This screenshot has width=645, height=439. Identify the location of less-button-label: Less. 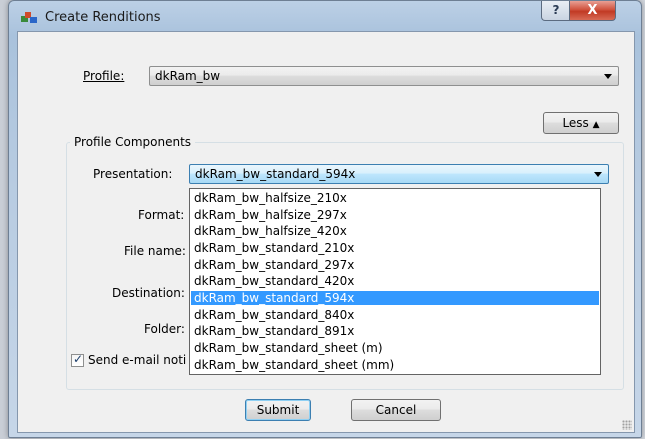
(575, 123).